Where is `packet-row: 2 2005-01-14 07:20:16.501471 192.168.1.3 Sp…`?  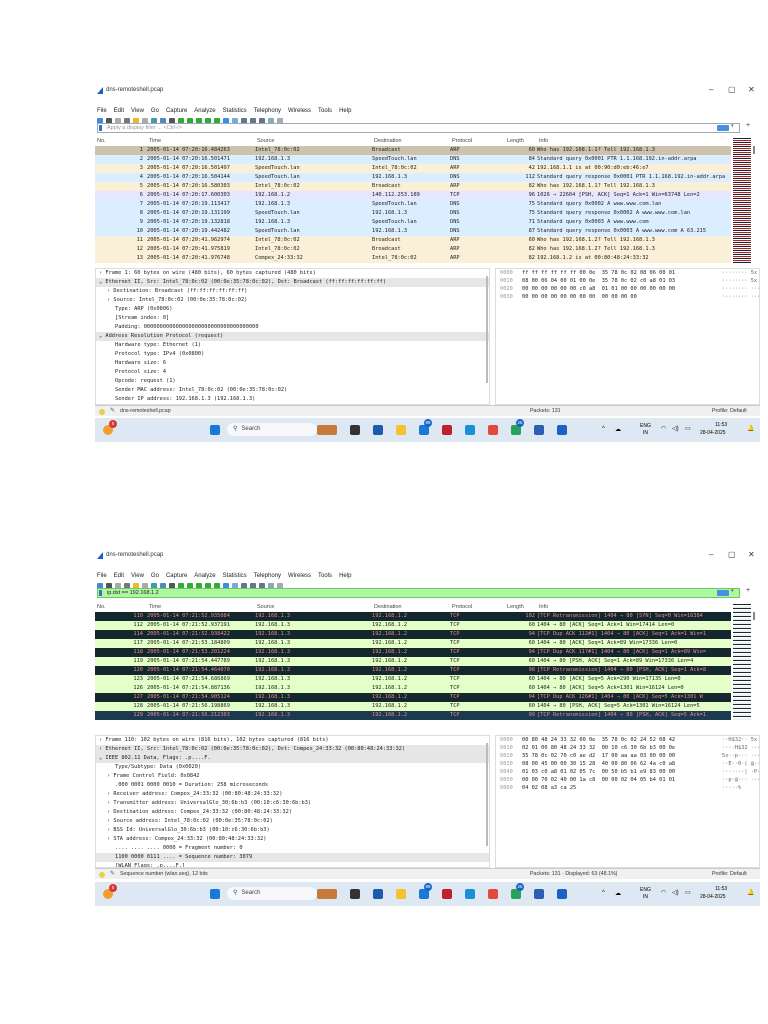 packet-row: 2 2005-01-14 07:20:16.501471 192.168.1.3 Sp… is located at coordinates (413, 159).